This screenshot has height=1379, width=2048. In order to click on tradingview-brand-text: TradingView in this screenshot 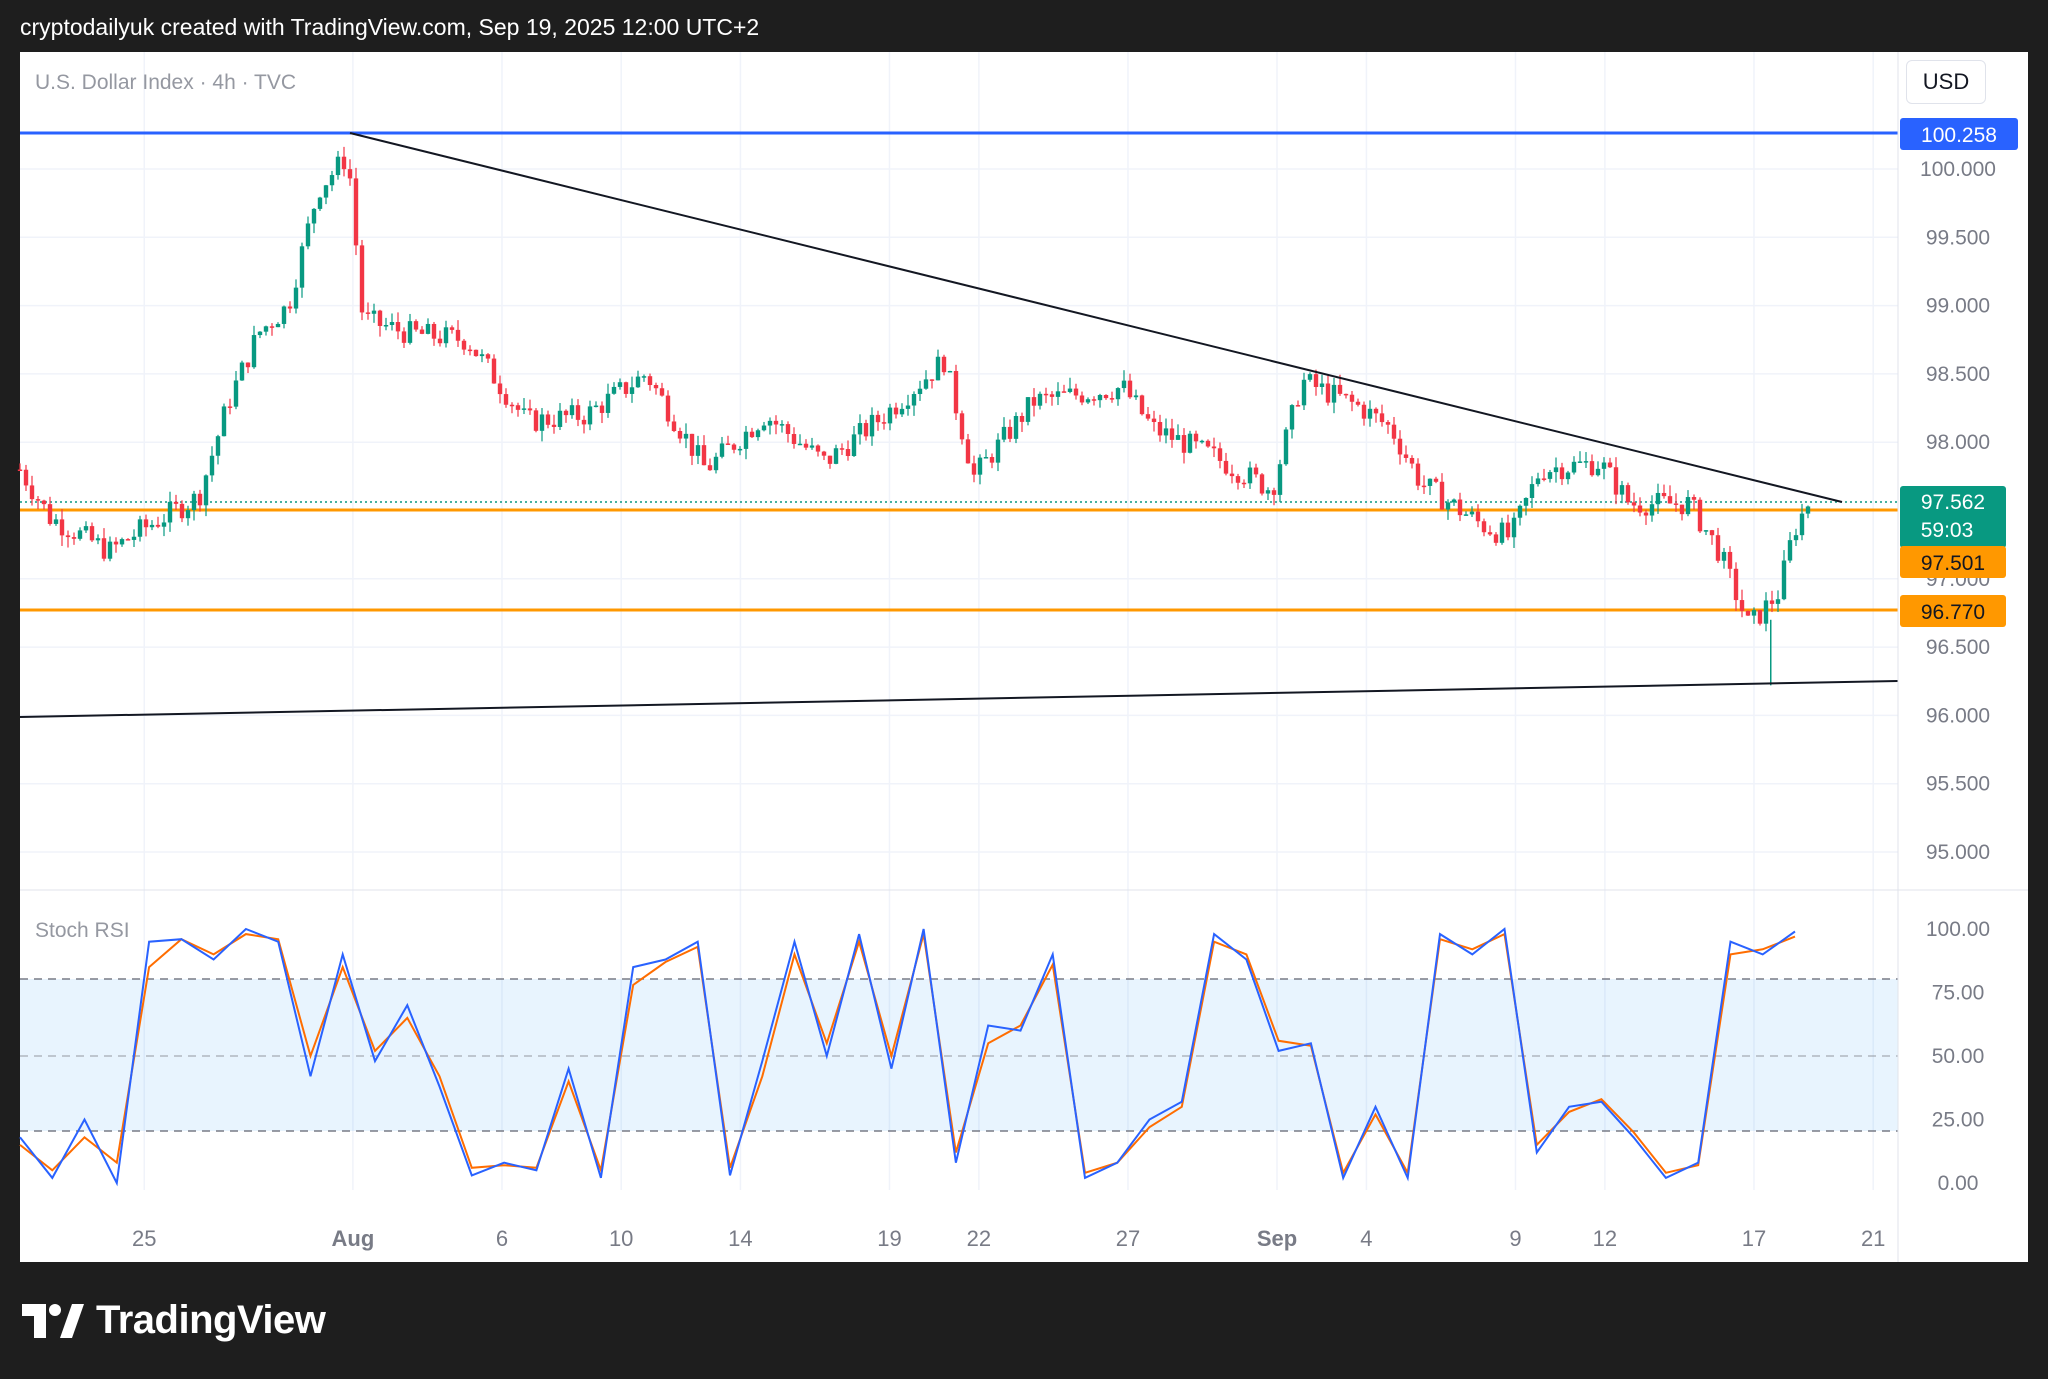, I will do `click(211, 1320)`.